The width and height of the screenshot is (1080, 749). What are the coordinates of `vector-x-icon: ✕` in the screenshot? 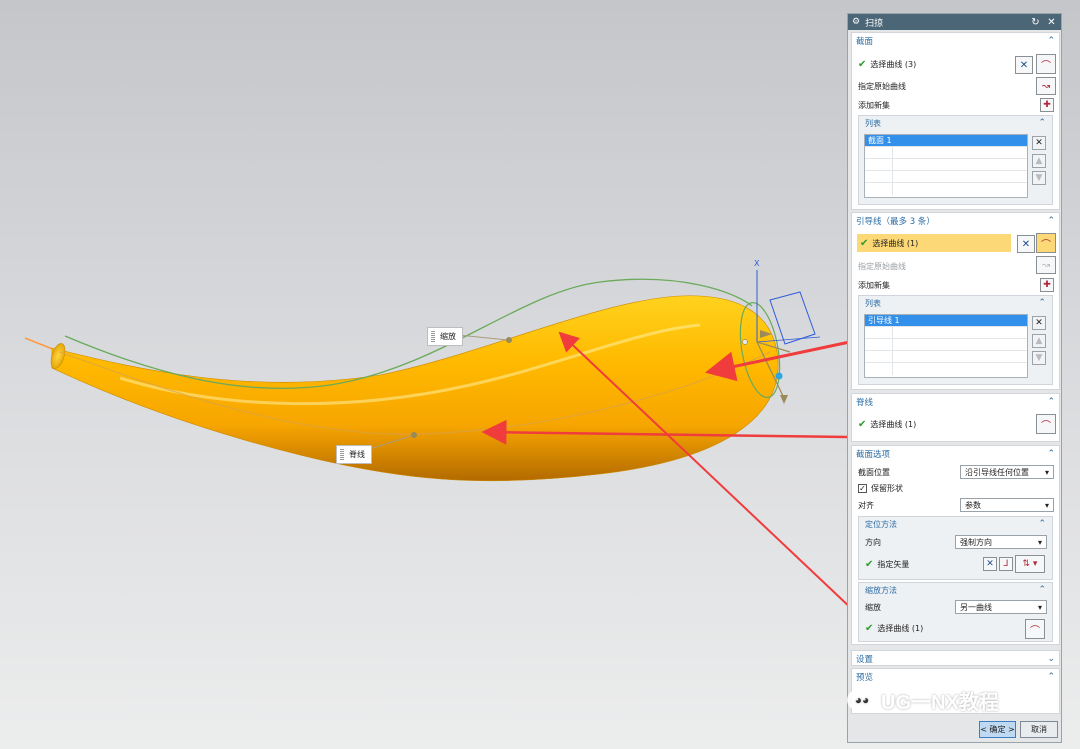 It's located at (990, 564).